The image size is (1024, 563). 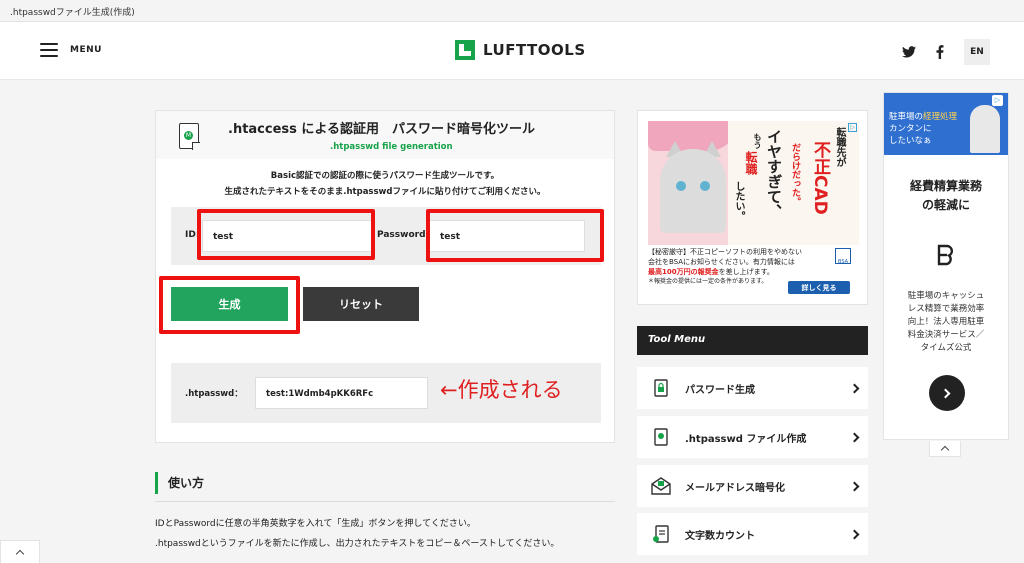 I want to click on language-switch-button: EN, so click(x=977, y=52).